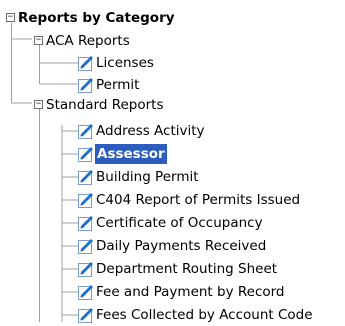  What do you see at coordinates (125, 63) in the screenshot?
I see `report-label: Licenses` at bounding box center [125, 63].